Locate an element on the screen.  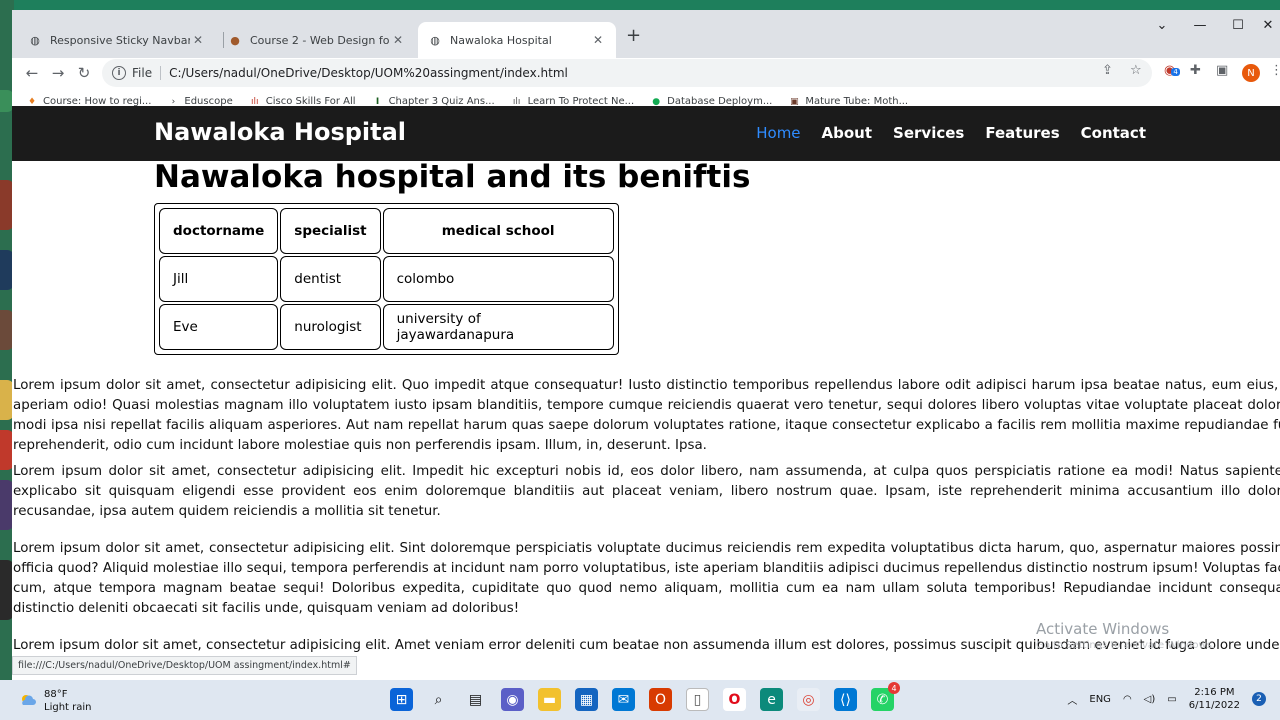
side-panel-icon: ▣ is located at coordinates (1222, 70).